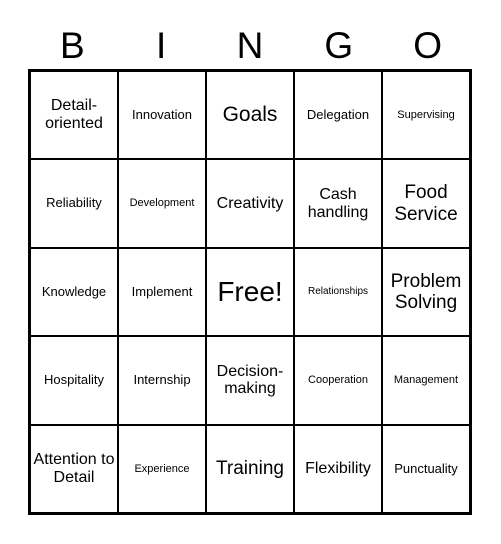 The image size is (501, 544). What do you see at coordinates (163, 203) in the screenshot?
I see `bingo-cell: Development` at bounding box center [163, 203].